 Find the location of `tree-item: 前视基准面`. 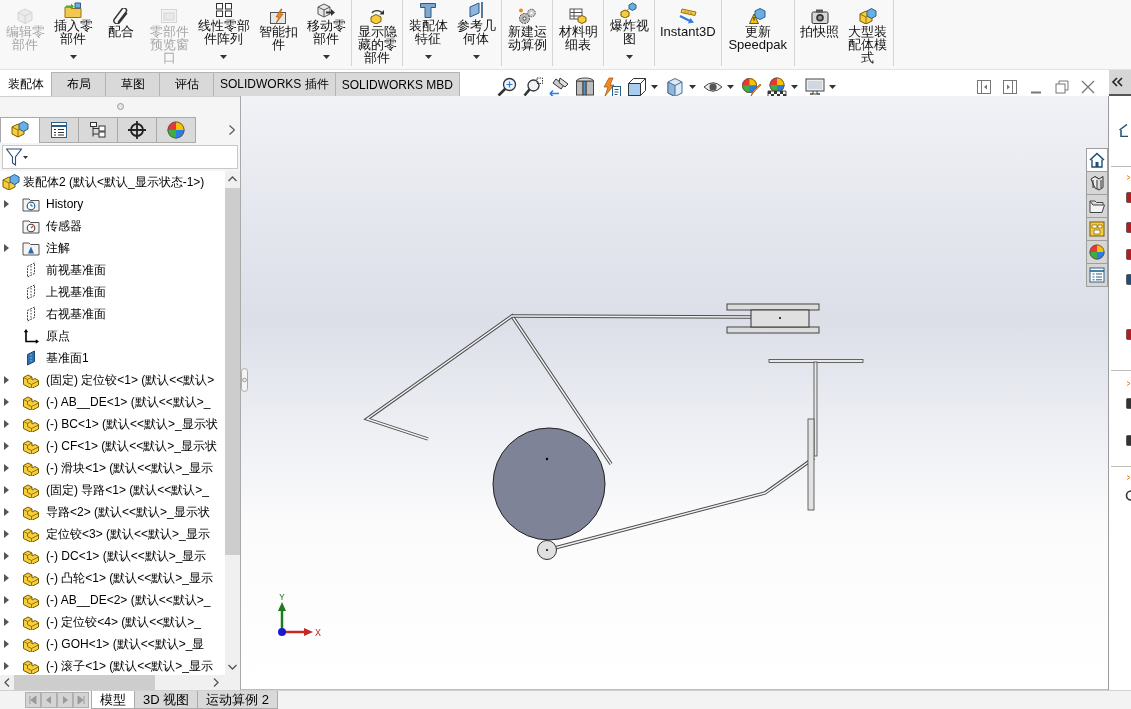

tree-item: 前视基准面 is located at coordinates (76, 270).